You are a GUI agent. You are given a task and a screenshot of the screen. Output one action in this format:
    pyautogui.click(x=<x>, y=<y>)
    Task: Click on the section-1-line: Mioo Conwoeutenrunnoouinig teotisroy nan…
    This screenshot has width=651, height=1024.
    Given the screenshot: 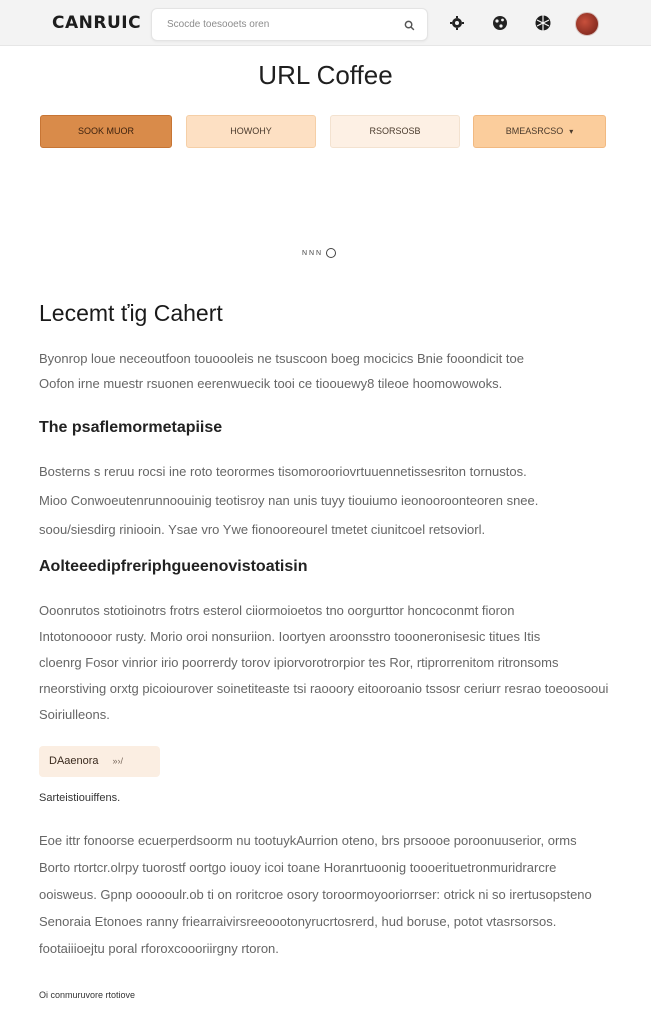 What is the action you would take?
    pyautogui.click(x=289, y=500)
    